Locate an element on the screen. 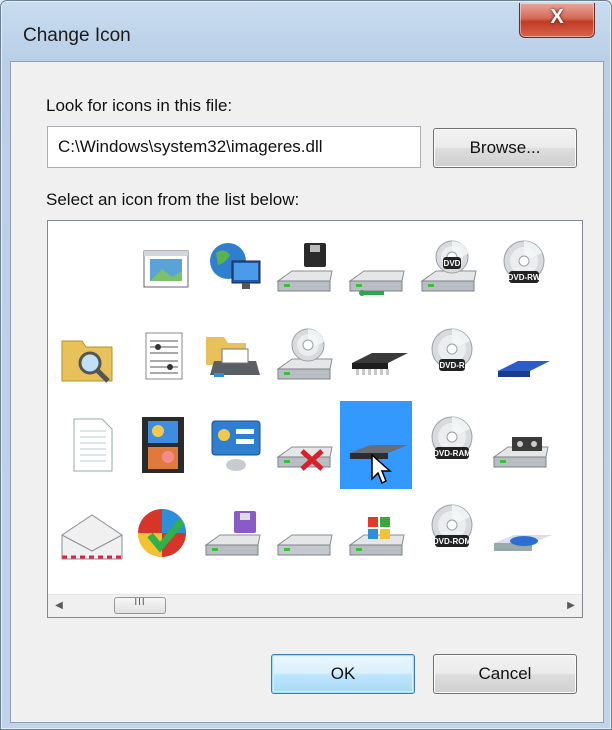  mouse-cursor-icon is located at coordinates (381, 469).